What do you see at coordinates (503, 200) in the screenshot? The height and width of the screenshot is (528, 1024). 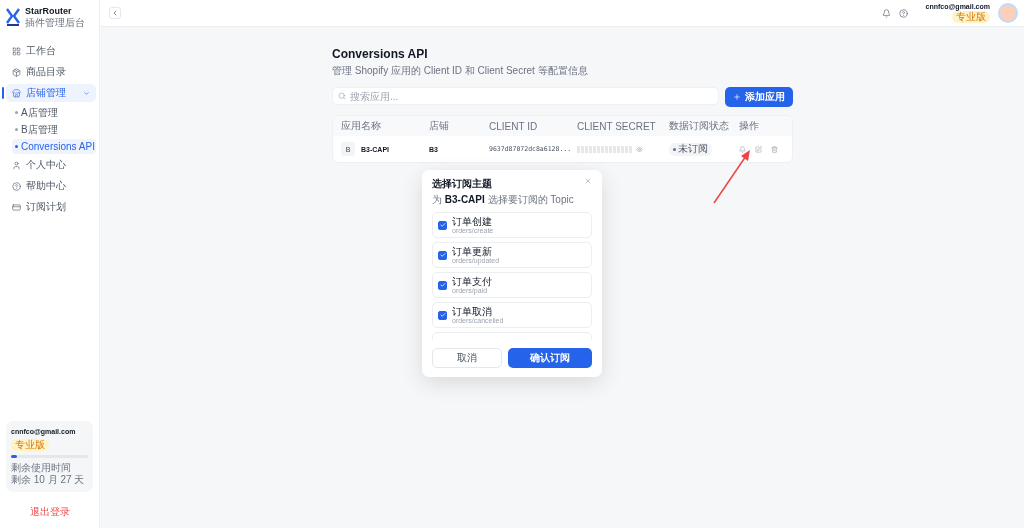 I see `dialog-subtitle: 为 B3-CAPI 选择要订阅的 Topic` at bounding box center [503, 200].